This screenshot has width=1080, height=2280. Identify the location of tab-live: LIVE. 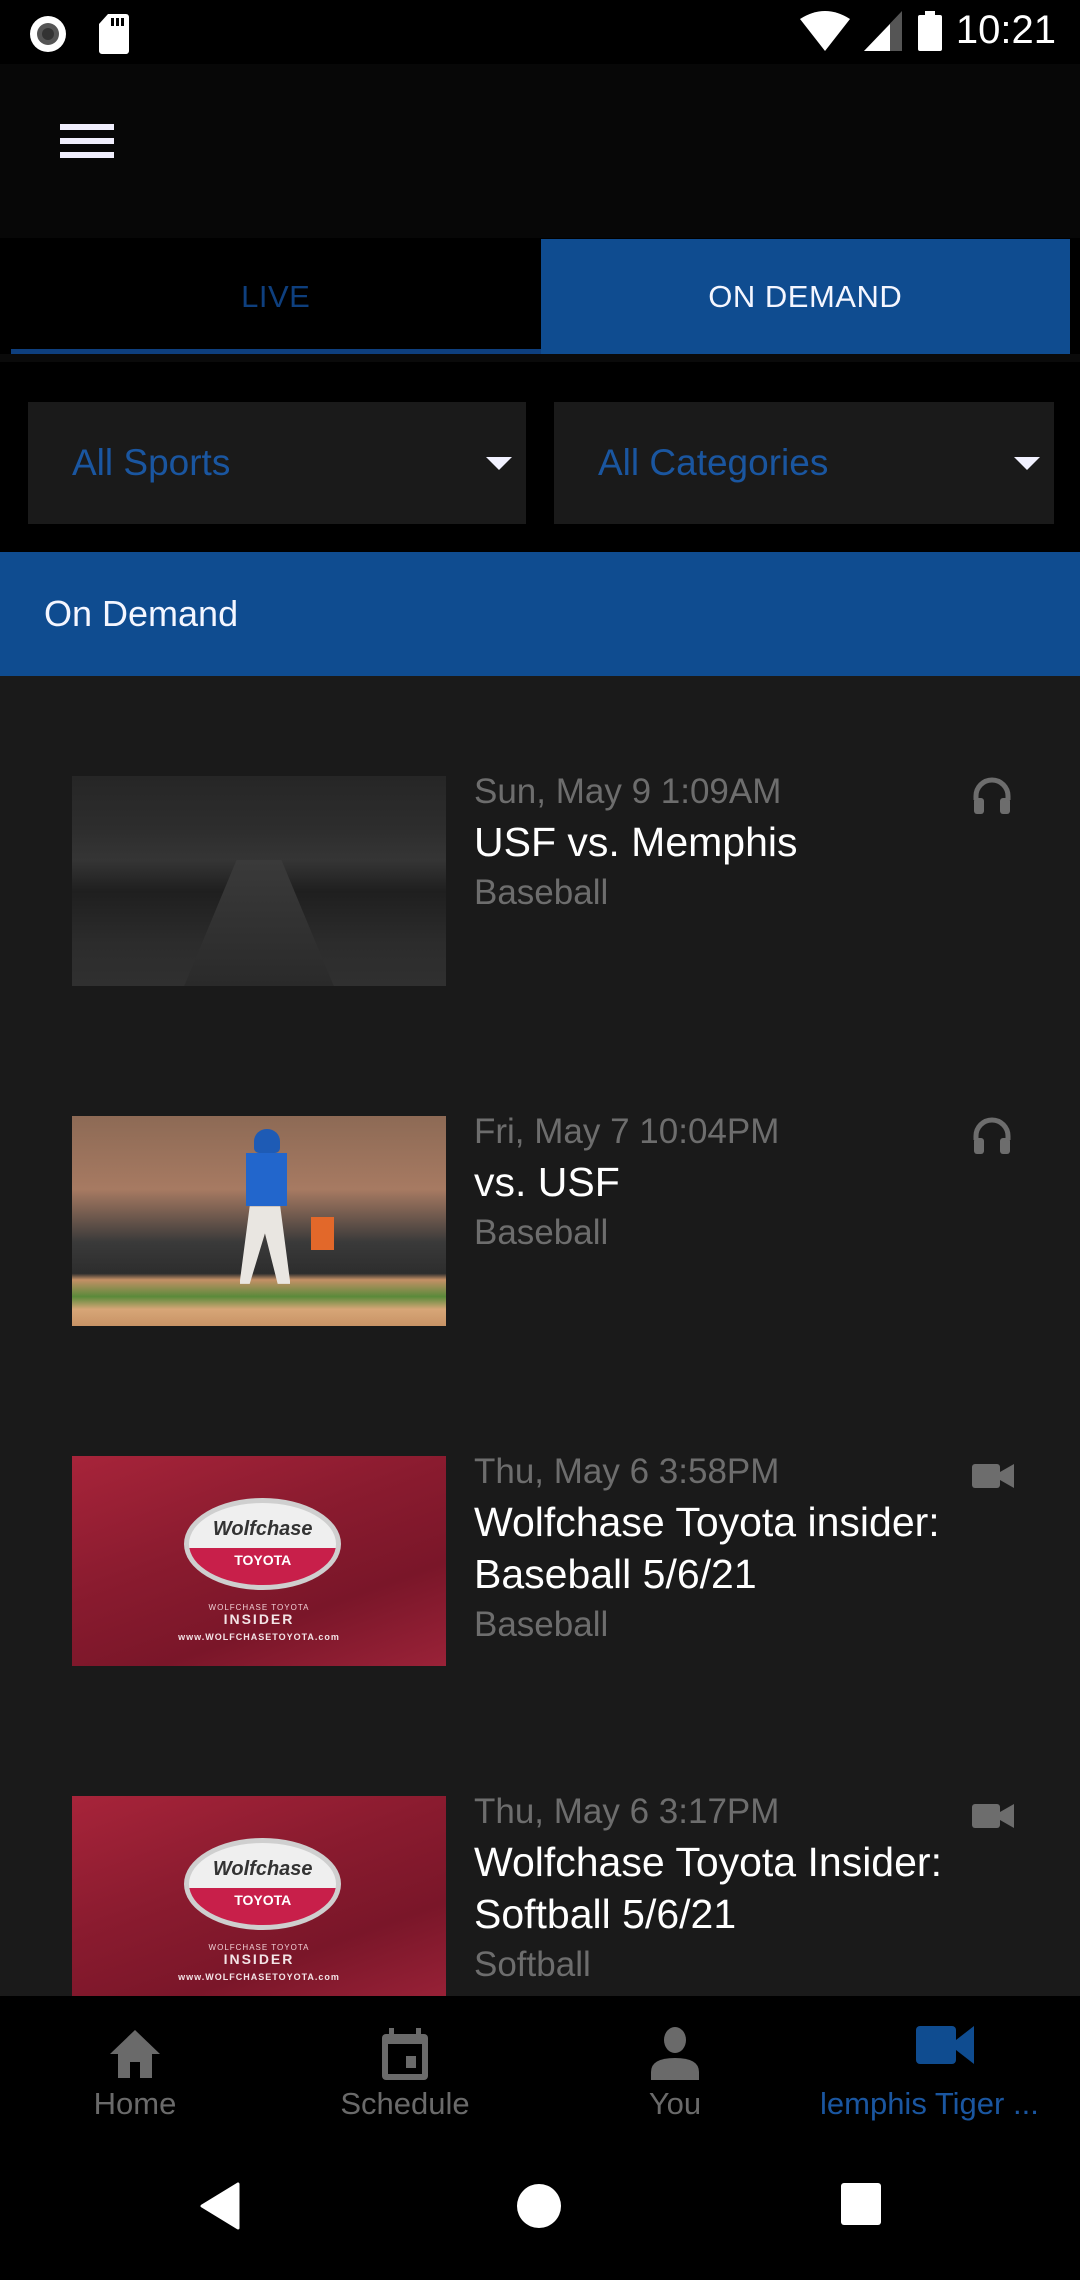
(276, 296).